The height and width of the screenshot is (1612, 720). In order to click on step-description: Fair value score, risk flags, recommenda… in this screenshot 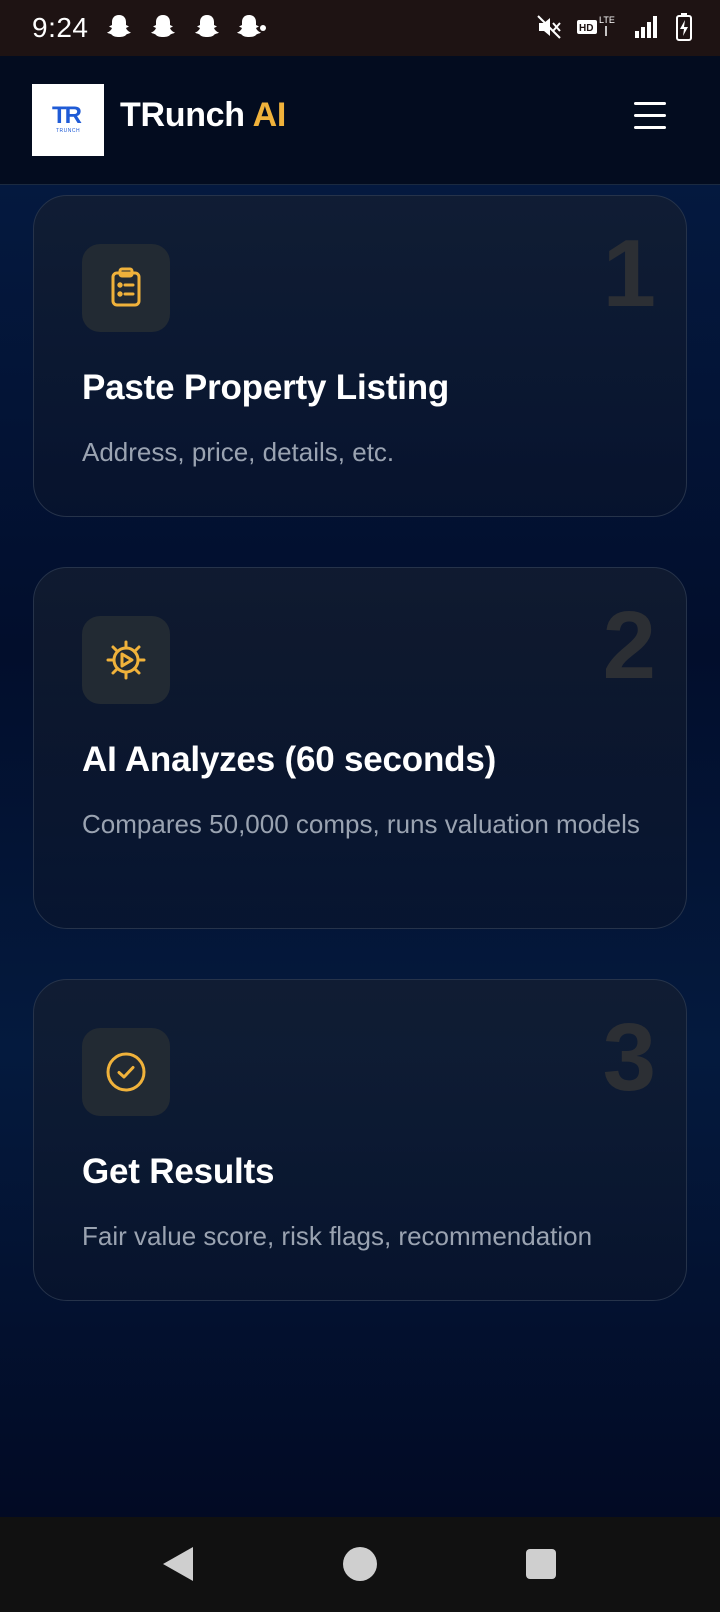, I will do `click(337, 1236)`.